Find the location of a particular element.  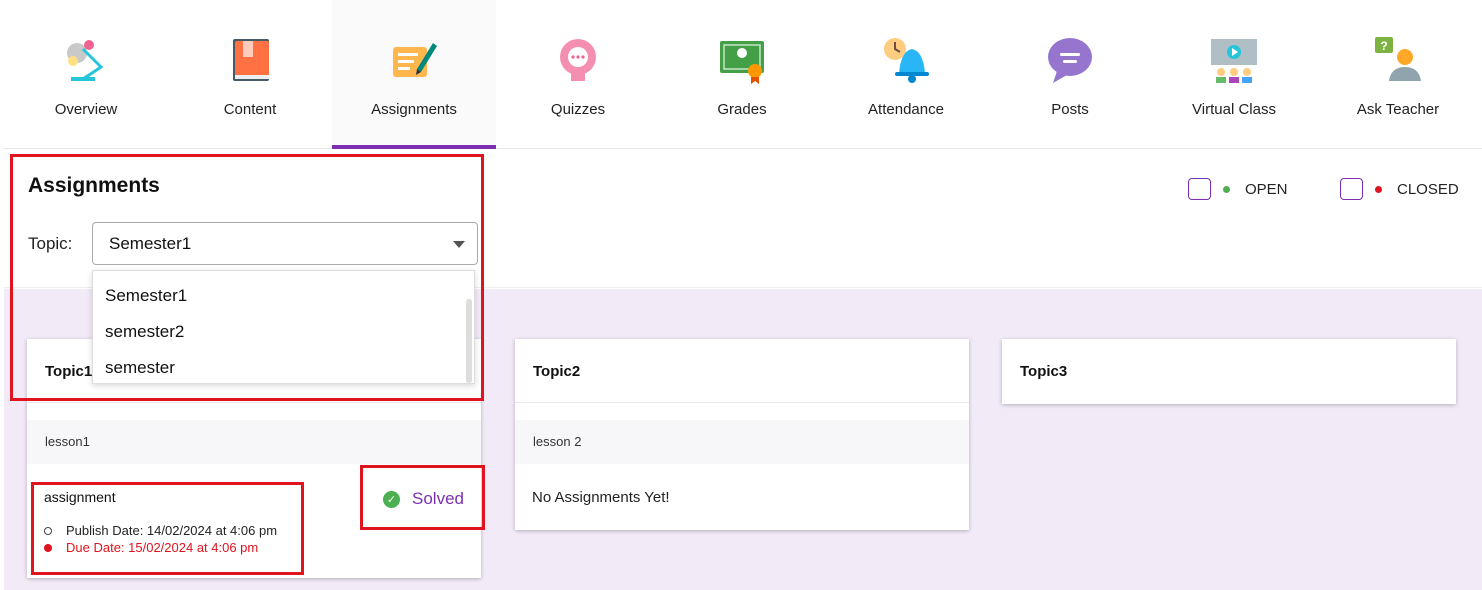

closed-label: CLOSED is located at coordinates (1428, 189).